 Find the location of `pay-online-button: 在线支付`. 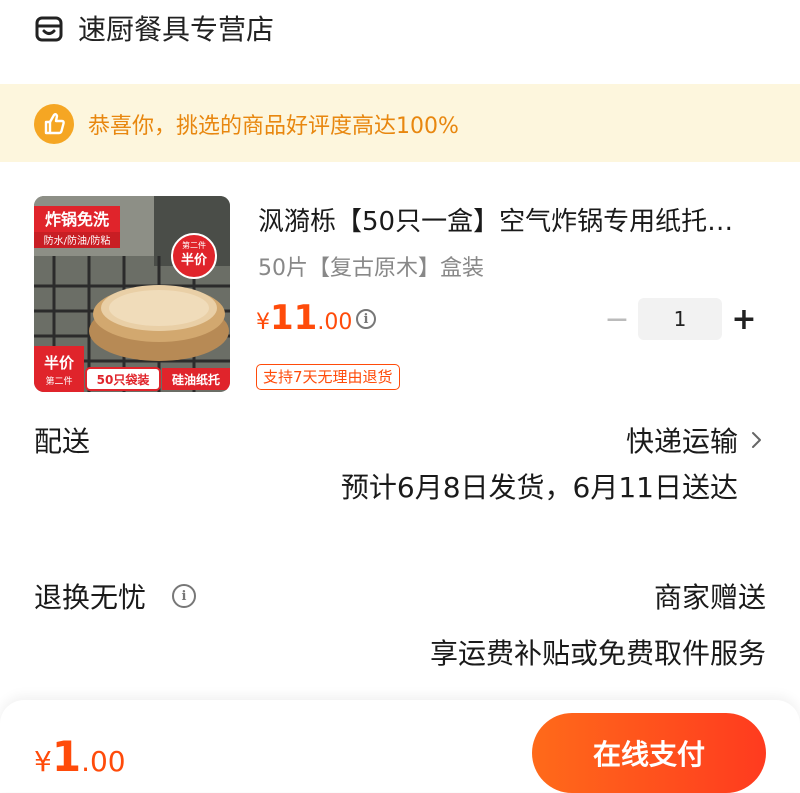

pay-online-button: 在线支付 is located at coordinates (649, 753).